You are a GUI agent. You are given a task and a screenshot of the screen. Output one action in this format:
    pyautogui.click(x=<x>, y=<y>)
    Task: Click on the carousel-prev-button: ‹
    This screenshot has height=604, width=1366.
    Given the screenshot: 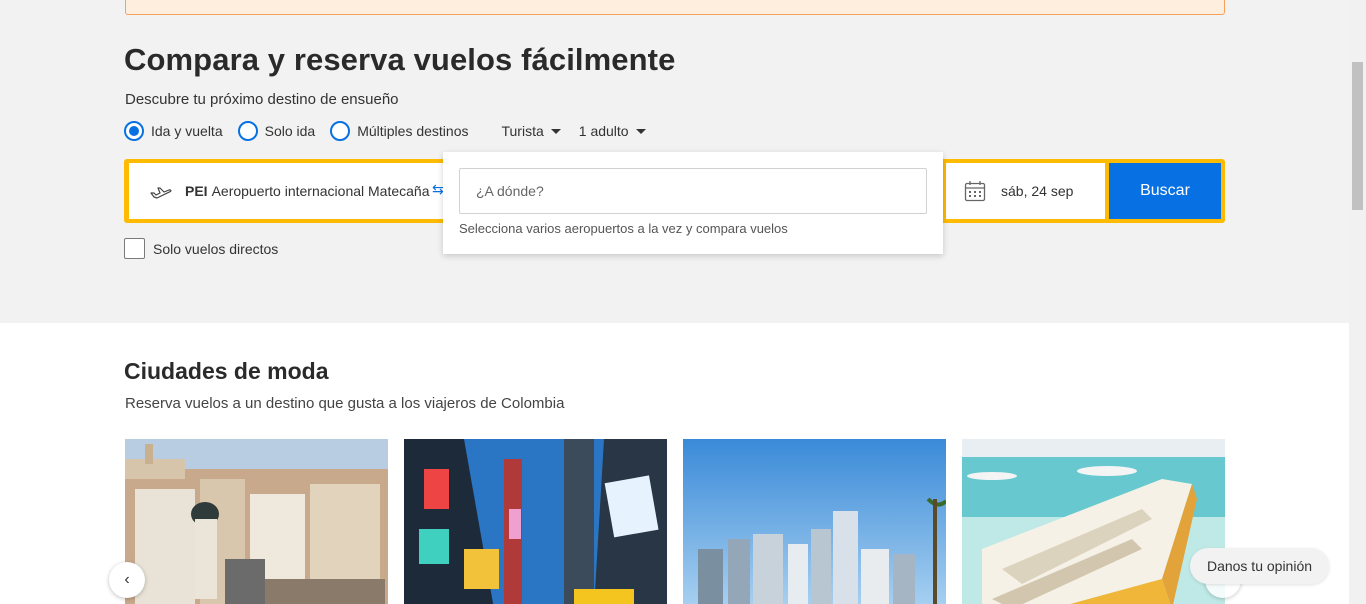 What is the action you would take?
    pyautogui.click(x=127, y=580)
    